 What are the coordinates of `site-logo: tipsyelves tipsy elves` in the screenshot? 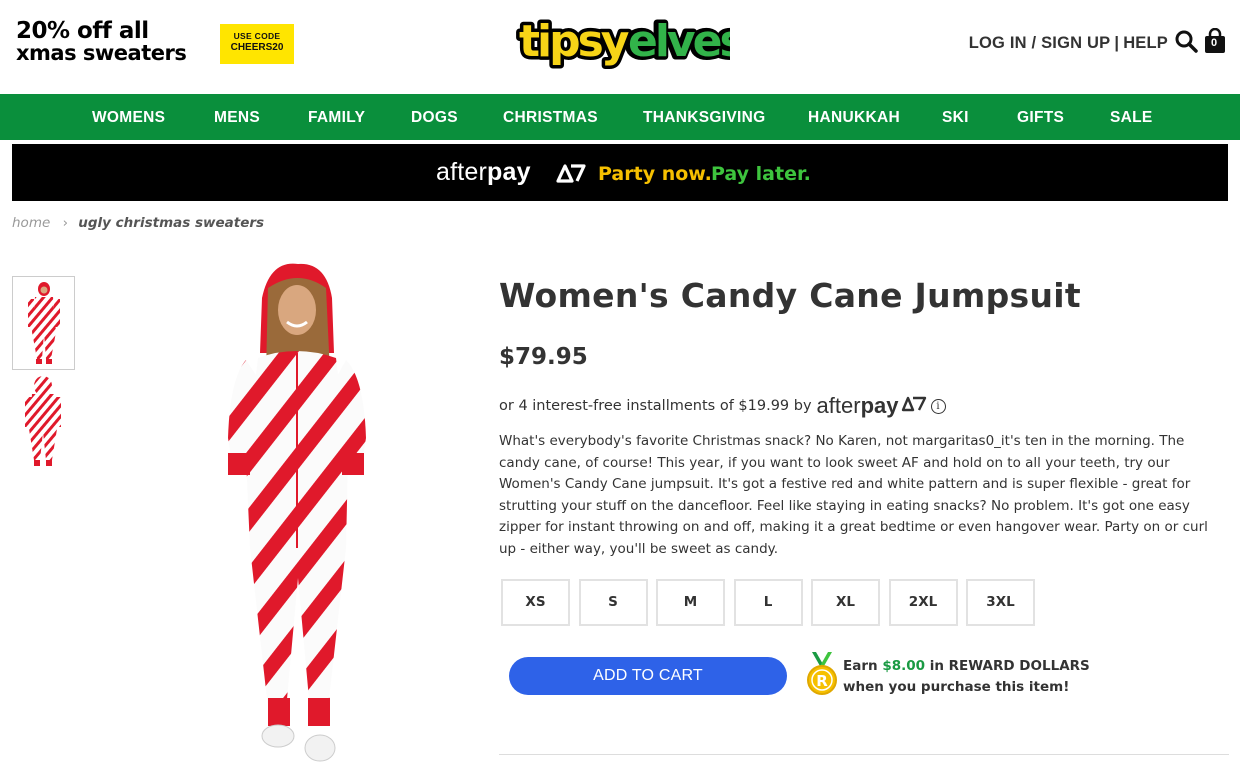 It's located at (632, 43).